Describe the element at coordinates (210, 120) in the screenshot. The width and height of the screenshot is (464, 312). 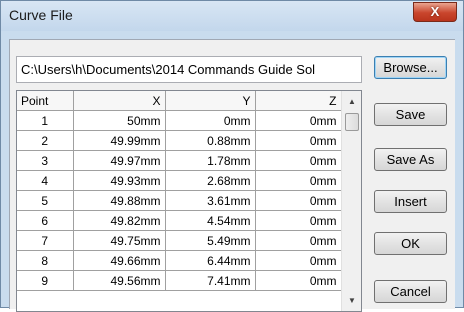
I see `y-cell: 0mm` at that location.